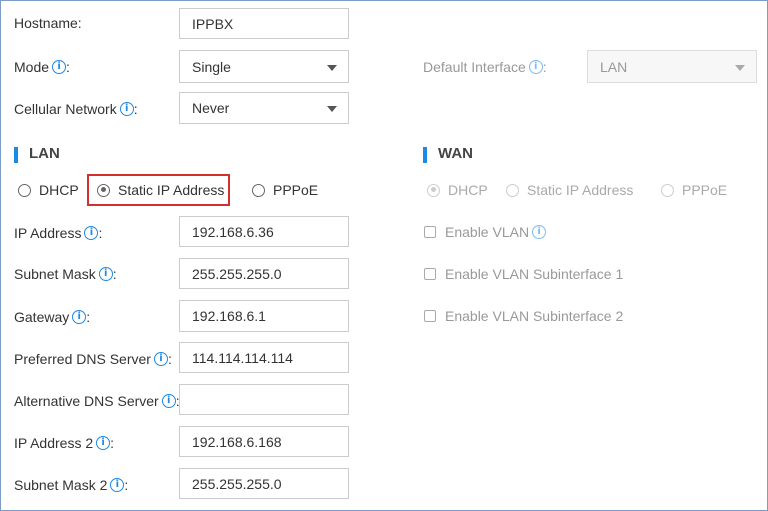  I want to click on ip-address-input: 192.168.6.36, so click(264, 231).